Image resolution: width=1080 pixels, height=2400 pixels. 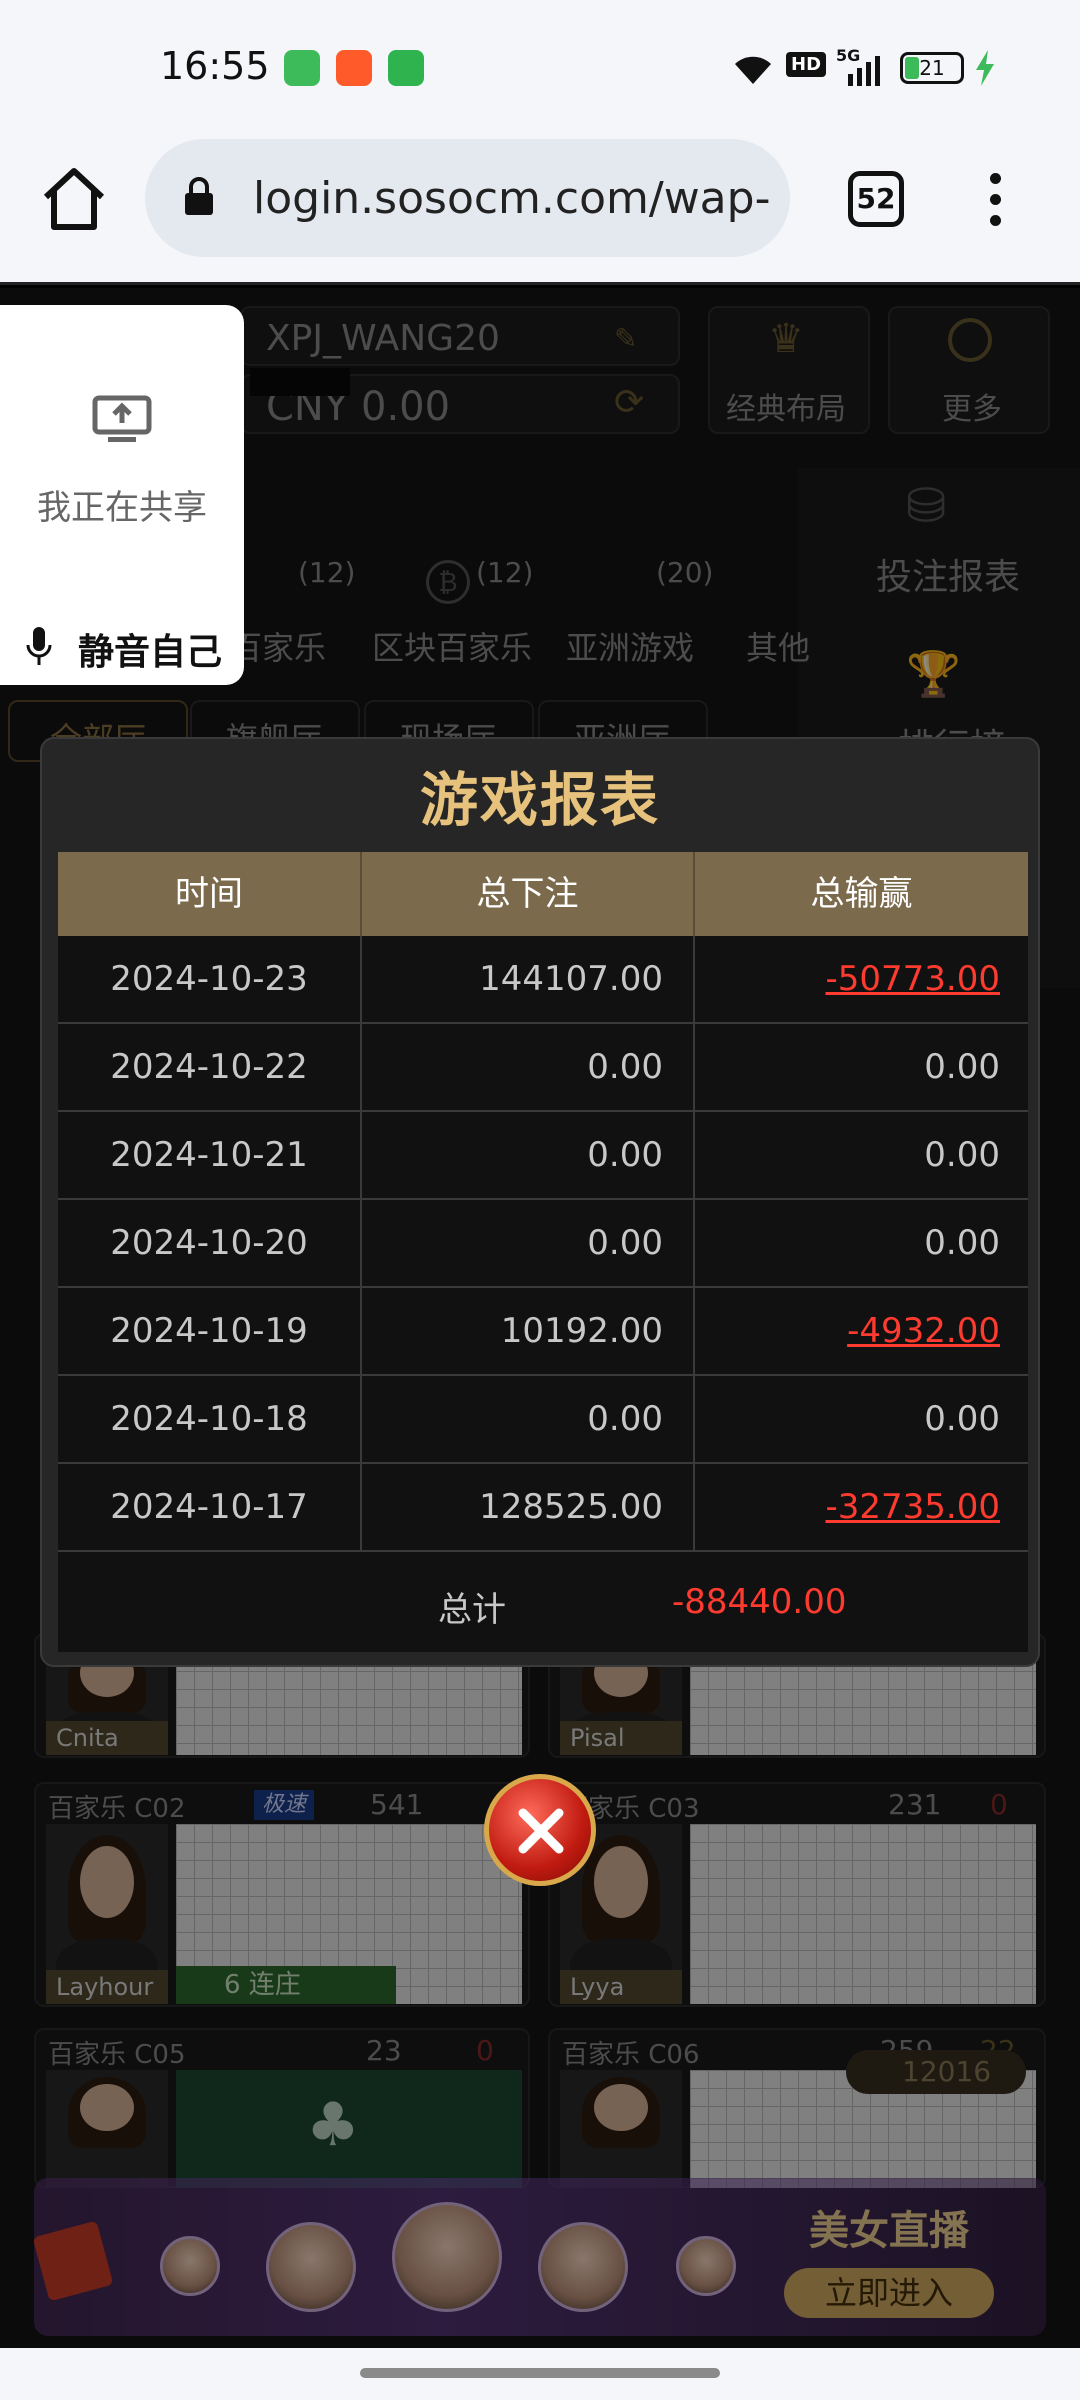 I want to click on microphone-icon, so click(x=39, y=646).